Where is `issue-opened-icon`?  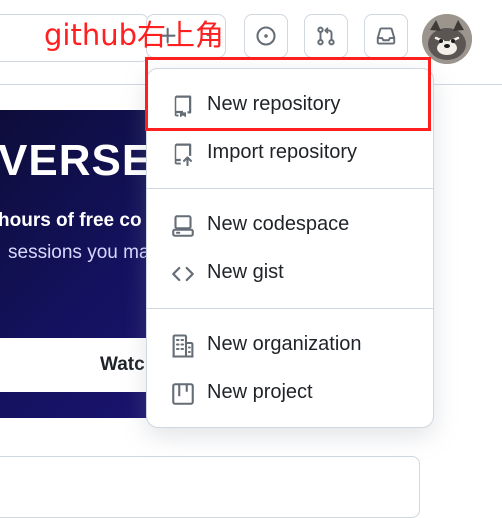
issue-opened-icon is located at coordinates (266, 36).